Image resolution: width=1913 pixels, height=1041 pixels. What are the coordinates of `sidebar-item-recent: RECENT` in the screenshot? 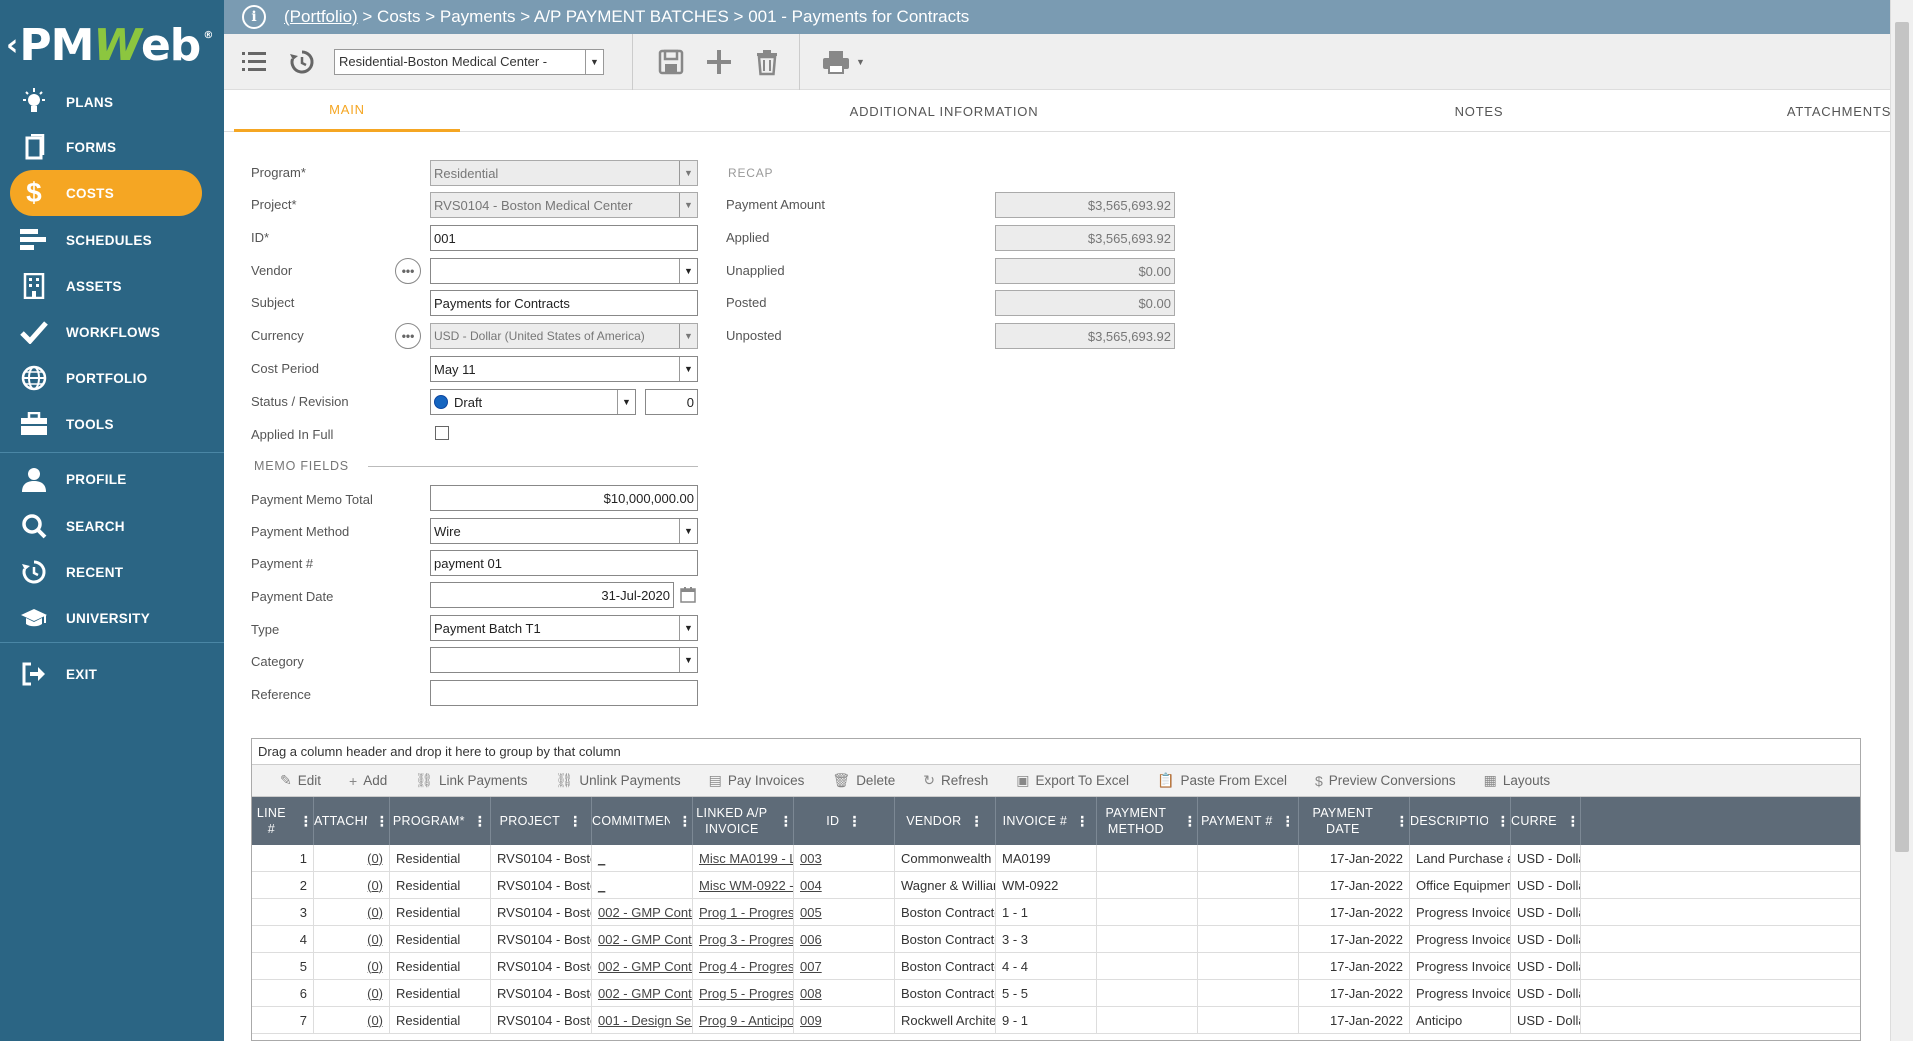 It's located at (106, 572).